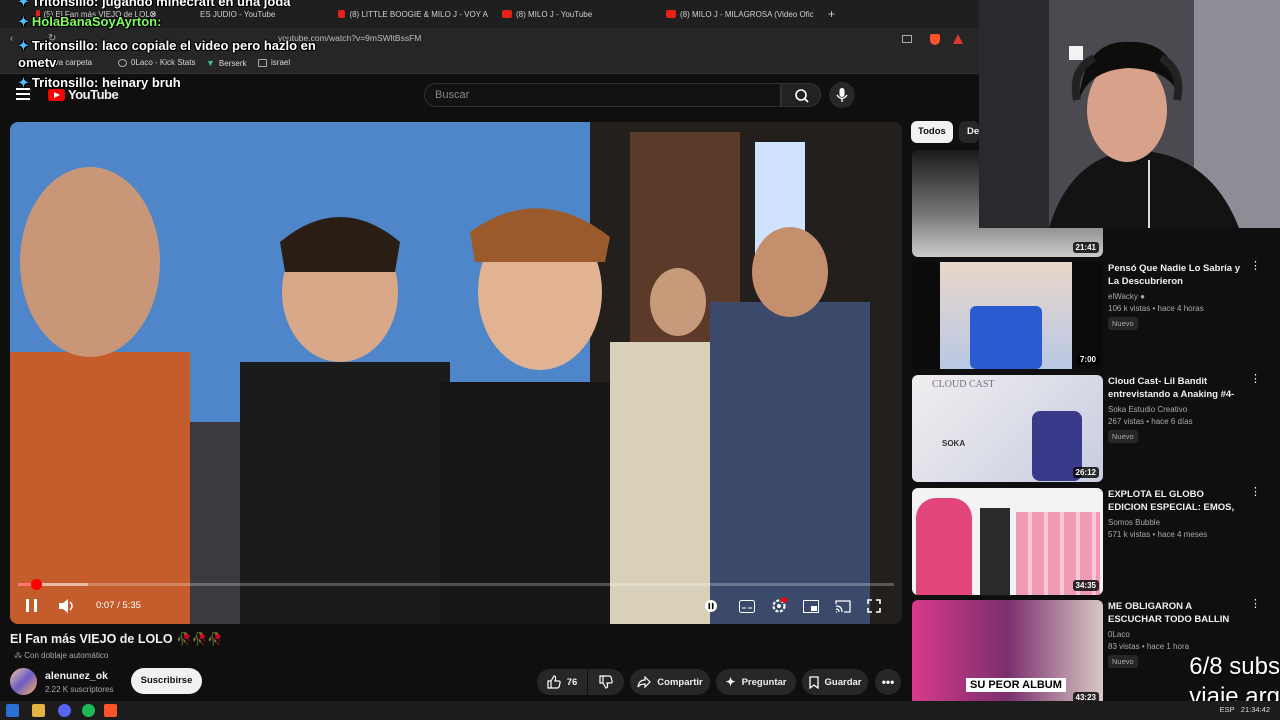  What do you see at coordinates (1227, 709) in the screenshot?
I see `language-indicator: ESP` at bounding box center [1227, 709].